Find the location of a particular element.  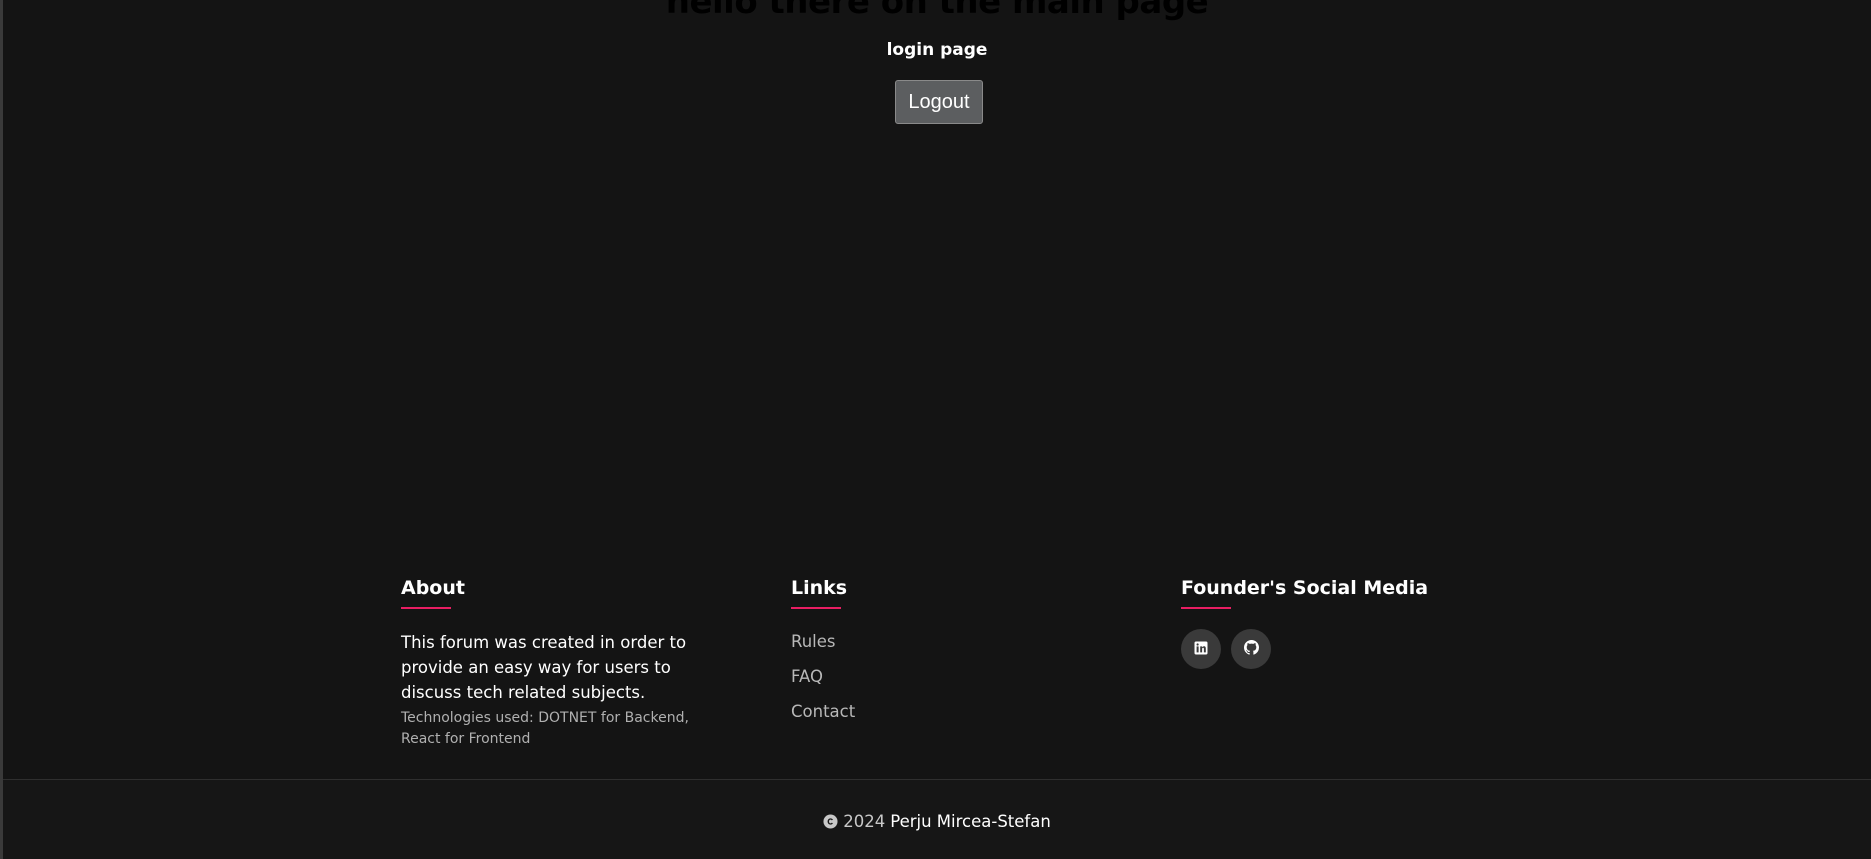

link-faq: FAQ is located at coordinates (916, 682).